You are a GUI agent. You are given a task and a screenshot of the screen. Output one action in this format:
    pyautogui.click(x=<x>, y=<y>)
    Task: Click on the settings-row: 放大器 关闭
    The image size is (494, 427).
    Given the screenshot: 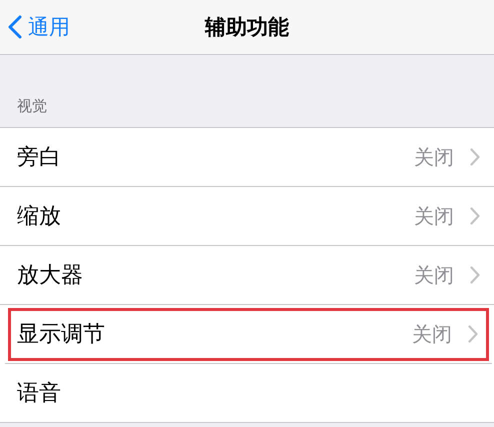 What is the action you would take?
    pyautogui.click(x=247, y=275)
    